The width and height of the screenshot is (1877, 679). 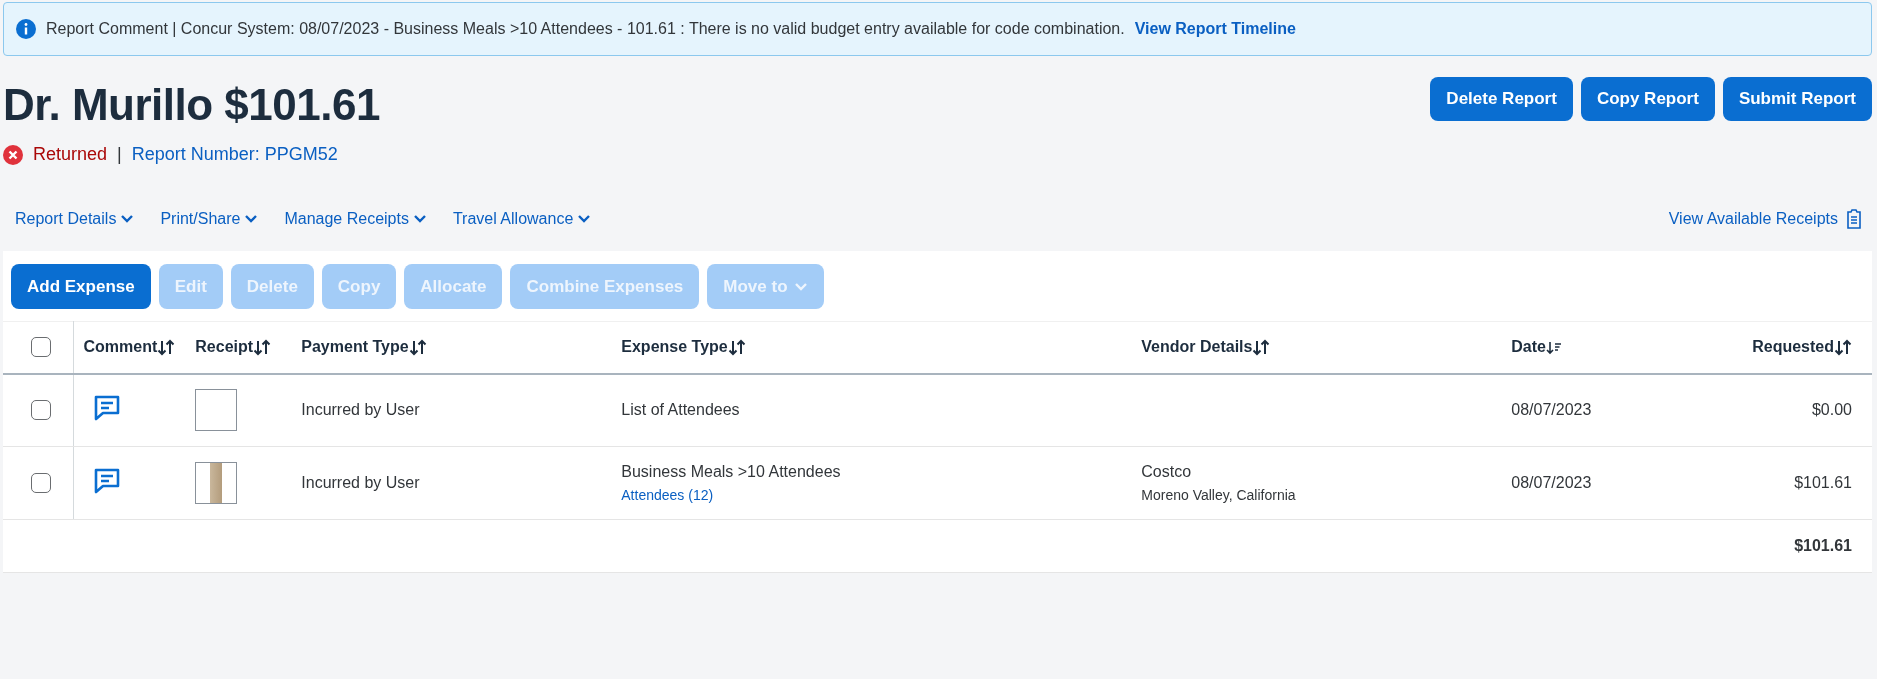 I want to click on attendees-link: Attendees (12), so click(x=871, y=495).